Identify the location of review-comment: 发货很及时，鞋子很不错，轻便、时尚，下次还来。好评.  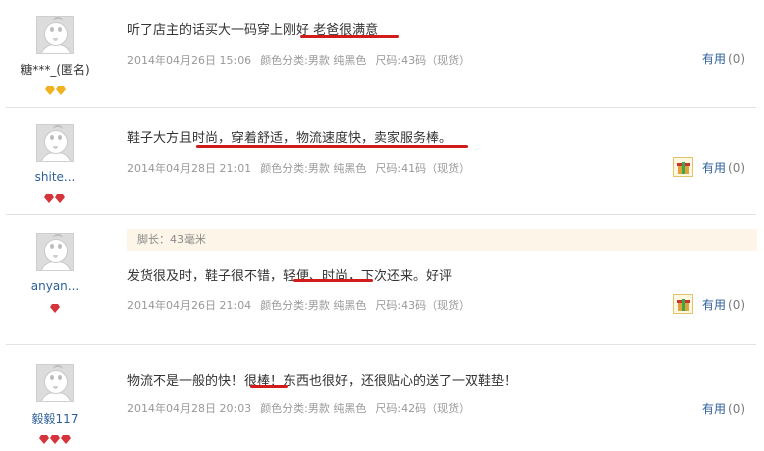
(290, 276).